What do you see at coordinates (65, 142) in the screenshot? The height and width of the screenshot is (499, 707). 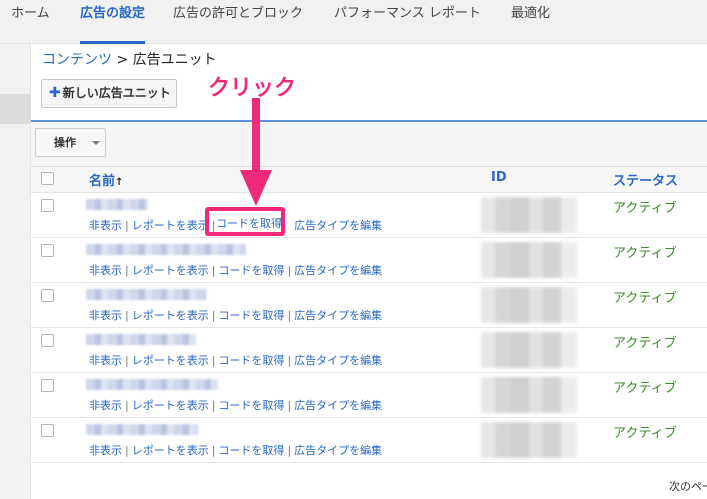 I see `operations-label: 操作` at bounding box center [65, 142].